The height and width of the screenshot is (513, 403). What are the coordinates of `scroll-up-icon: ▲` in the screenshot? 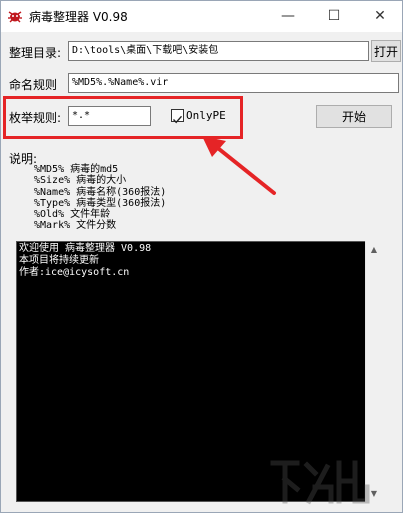 It's located at (374, 249).